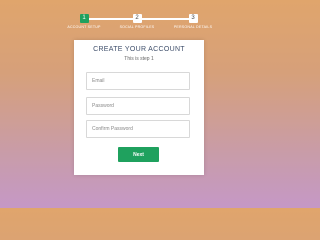  What do you see at coordinates (193, 27) in the screenshot?
I see `step-label: PERSONAL DETAILS` at bounding box center [193, 27].